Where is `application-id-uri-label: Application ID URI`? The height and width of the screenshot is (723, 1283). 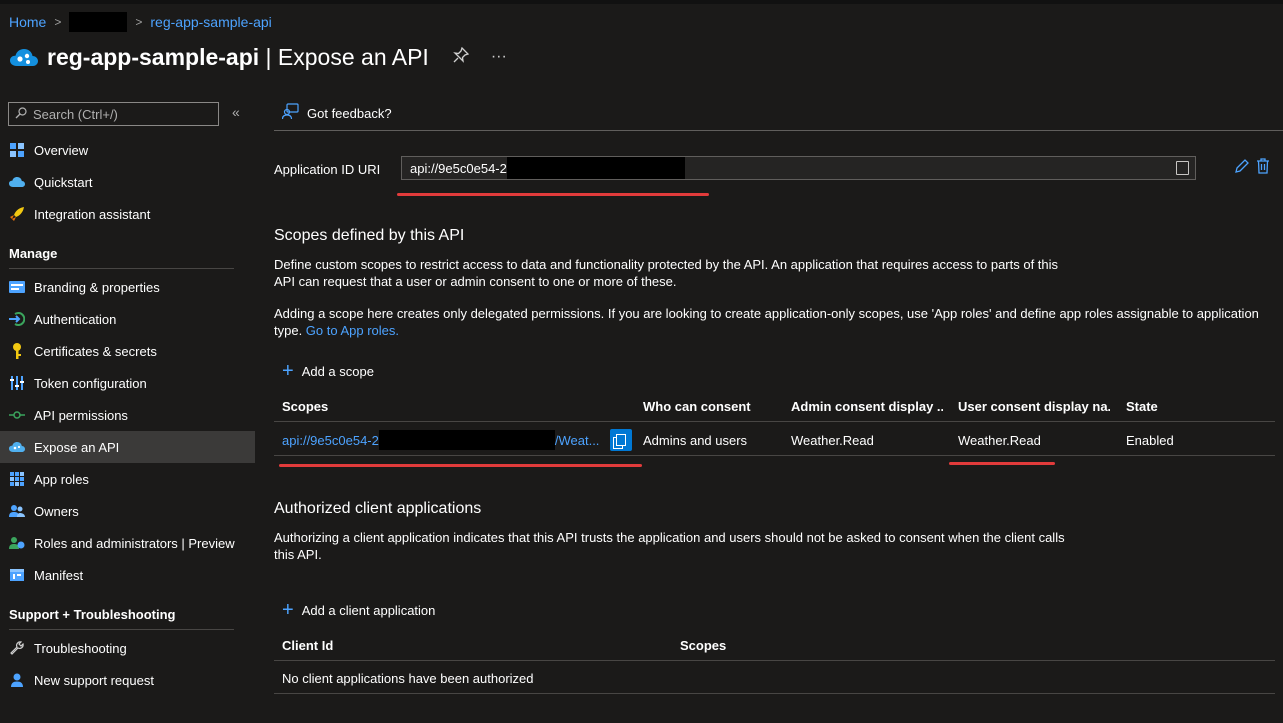 application-id-uri-label: Application ID URI is located at coordinates (327, 169).